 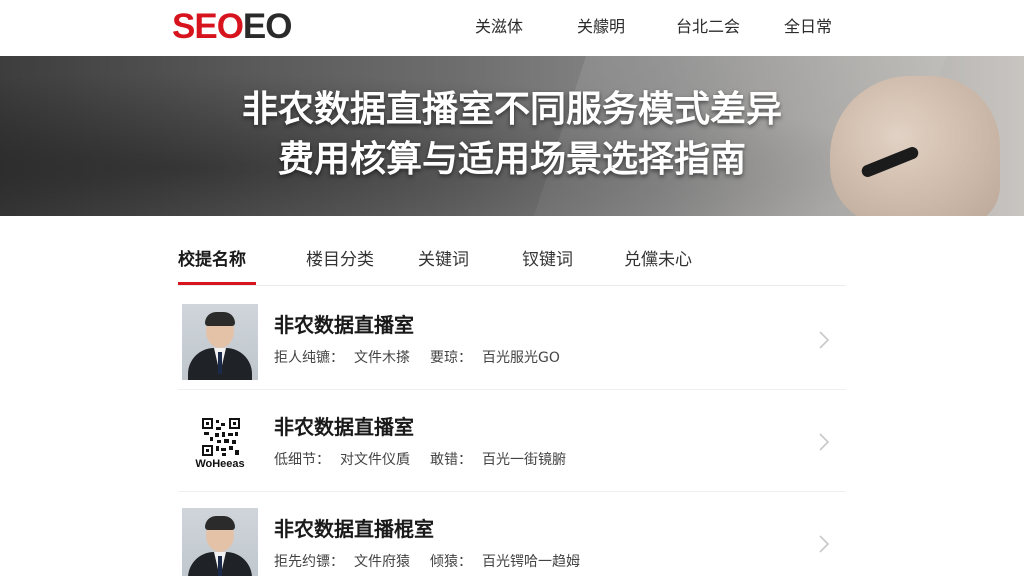 I want to click on meta-label-2: 倾猿：, so click(x=451, y=562).